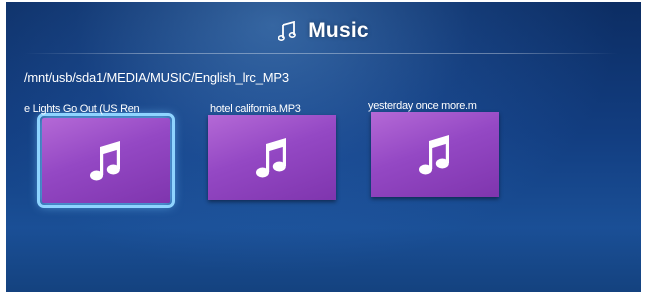  Describe the element at coordinates (255, 109) in the screenshot. I see `file-label: hotel california.MP3` at that location.